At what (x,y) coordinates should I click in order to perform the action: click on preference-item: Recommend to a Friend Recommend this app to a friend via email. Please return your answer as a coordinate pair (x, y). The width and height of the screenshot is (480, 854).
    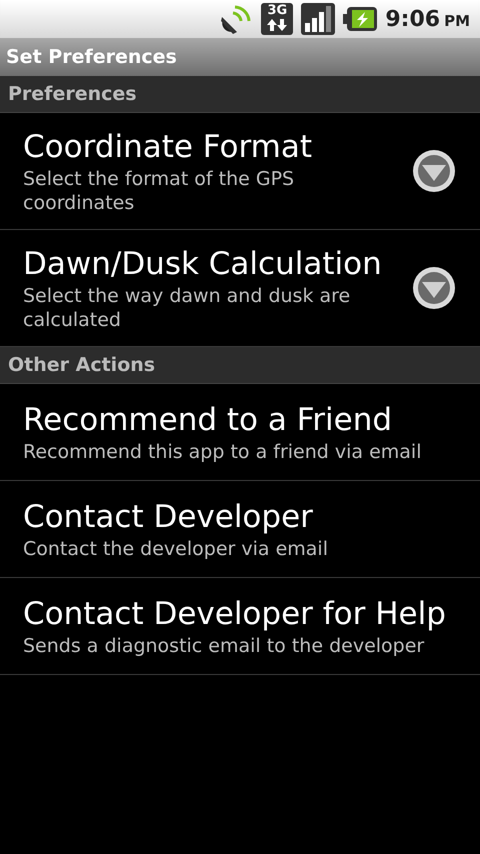
    Looking at the image, I should click on (240, 432).